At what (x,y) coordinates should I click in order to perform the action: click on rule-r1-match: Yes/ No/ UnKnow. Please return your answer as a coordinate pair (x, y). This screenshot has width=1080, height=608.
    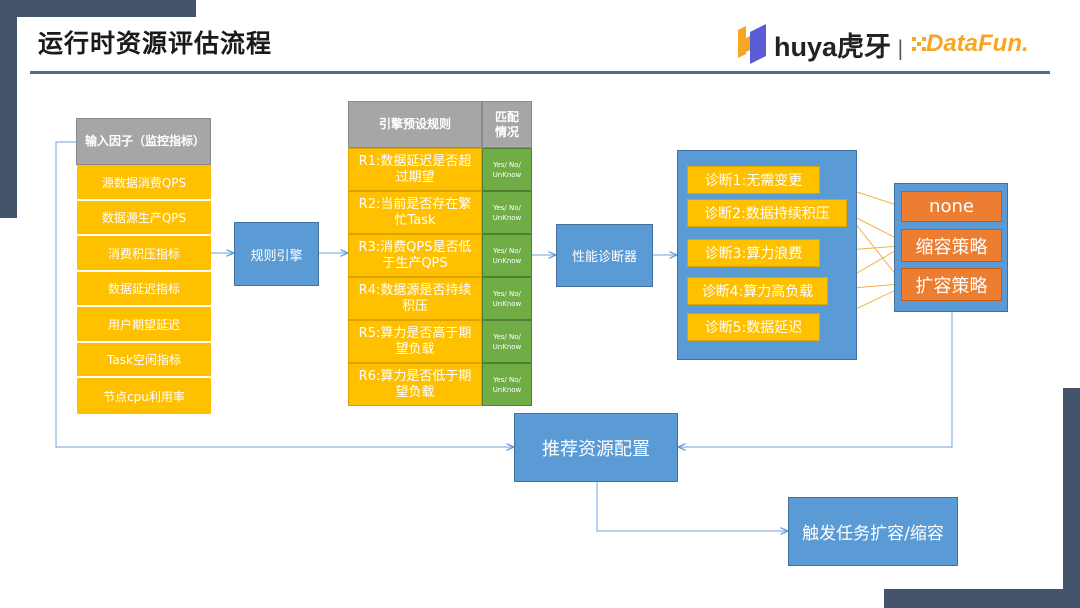
    Looking at the image, I should click on (507, 169).